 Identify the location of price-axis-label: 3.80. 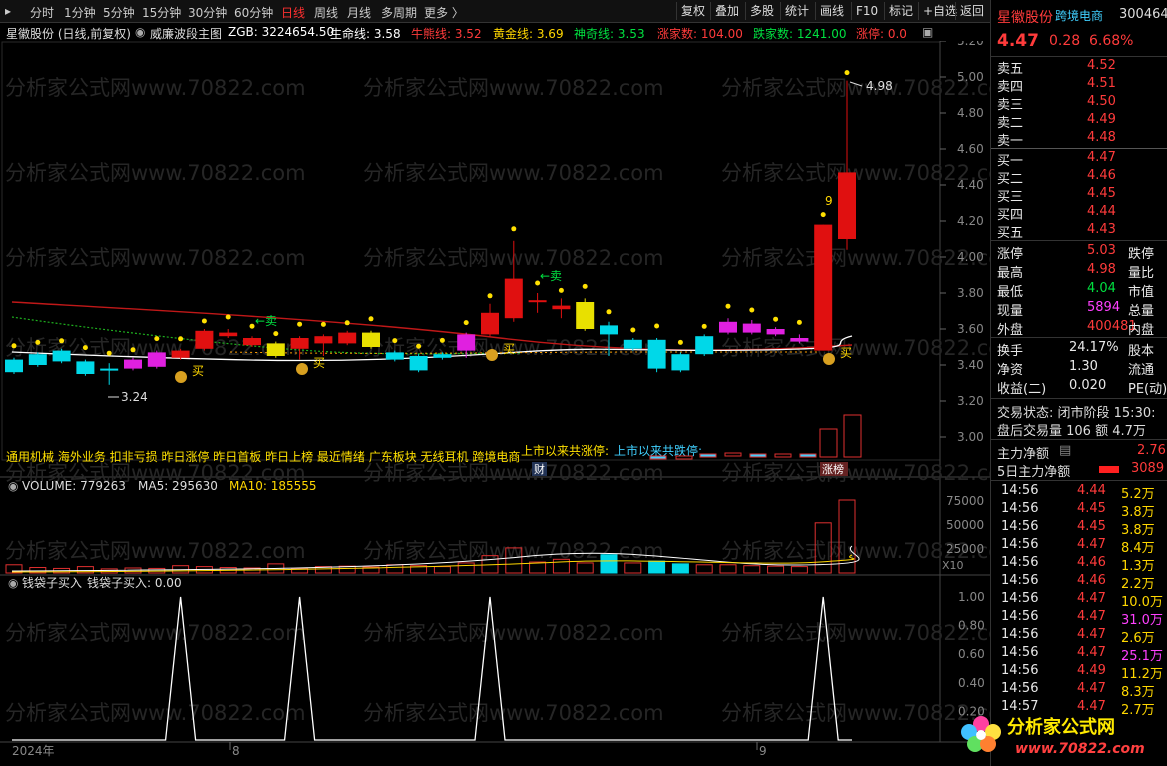
(970, 293).